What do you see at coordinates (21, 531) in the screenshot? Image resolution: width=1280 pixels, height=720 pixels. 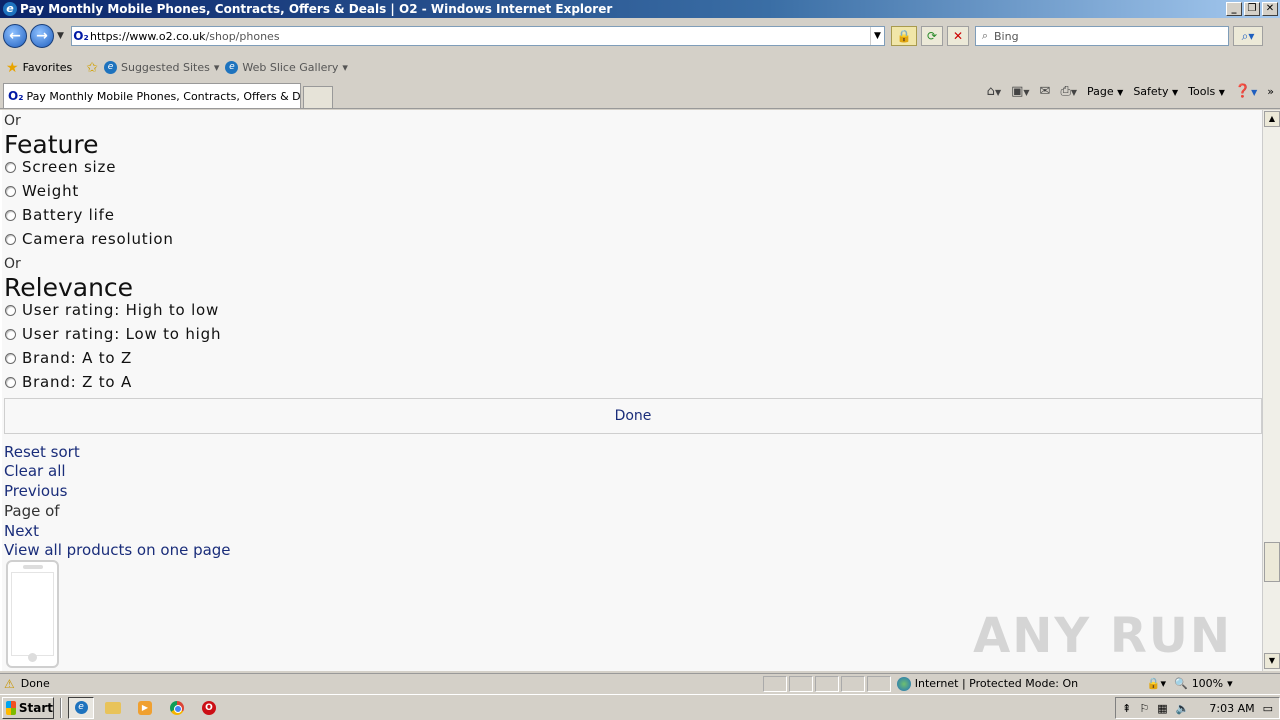 I see `next-page-link: Next` at bounding box center [21, 531].